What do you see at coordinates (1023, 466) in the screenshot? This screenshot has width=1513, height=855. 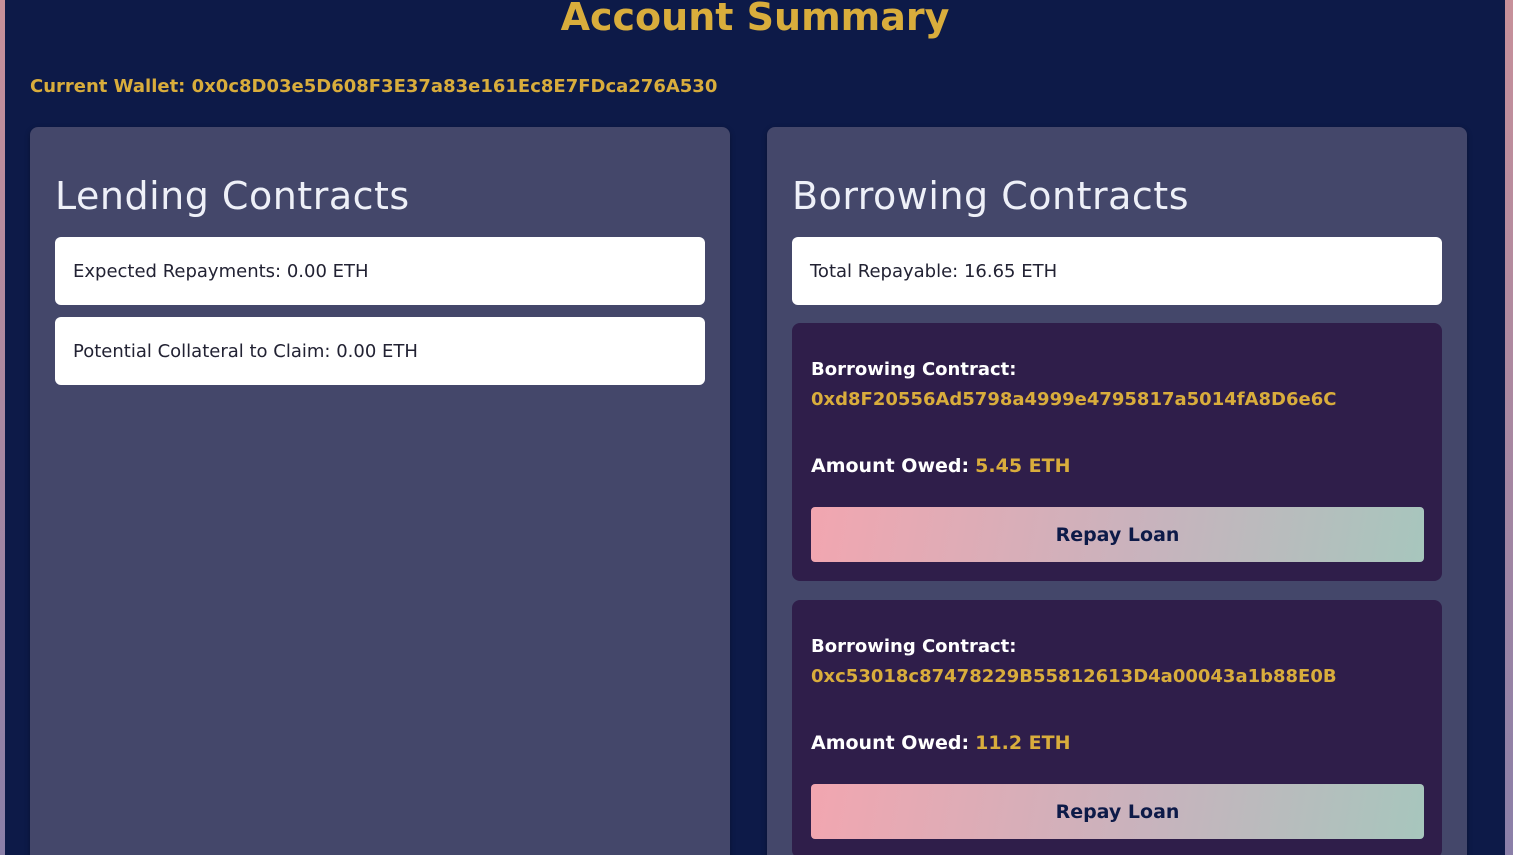 I see `amount-owed-value: 5.45 ETH` at bounding box center [1023, 466].